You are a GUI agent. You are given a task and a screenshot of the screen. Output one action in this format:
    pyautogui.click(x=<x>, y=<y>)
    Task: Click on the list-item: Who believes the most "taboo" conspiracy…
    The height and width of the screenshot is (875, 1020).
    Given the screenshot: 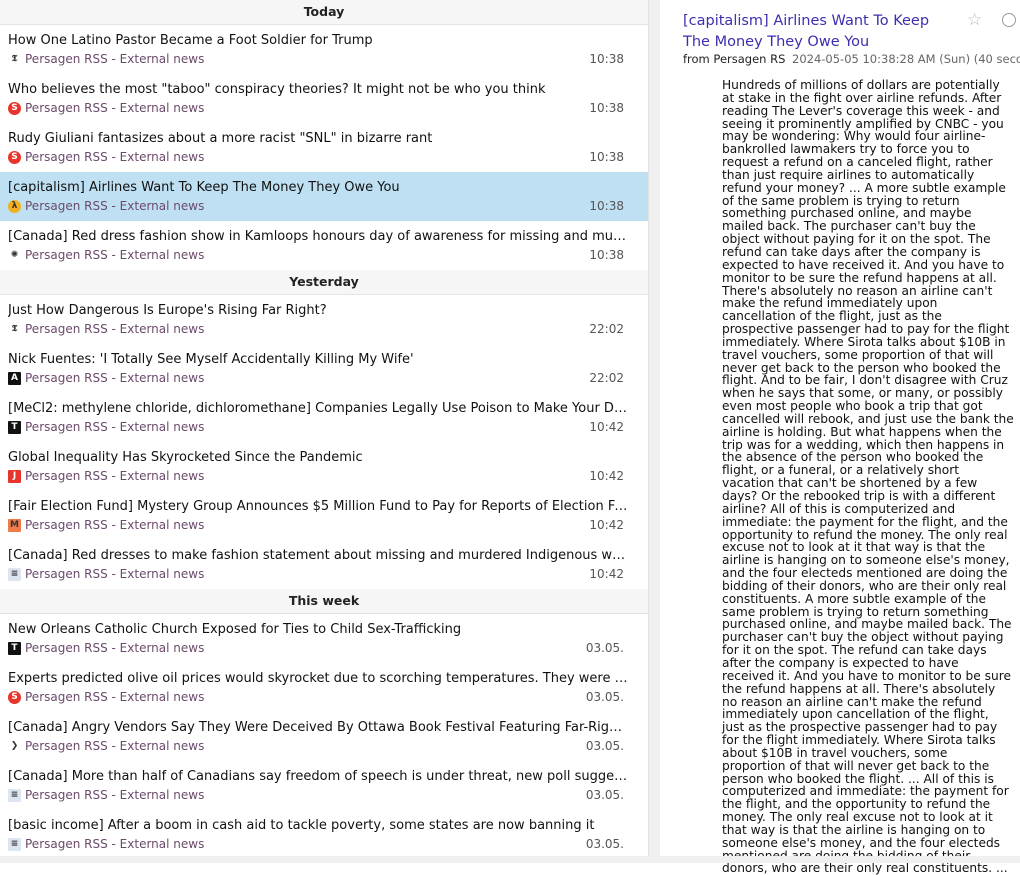 What is the action you would take?
    pyautogui.click(x=324, y=98)
    